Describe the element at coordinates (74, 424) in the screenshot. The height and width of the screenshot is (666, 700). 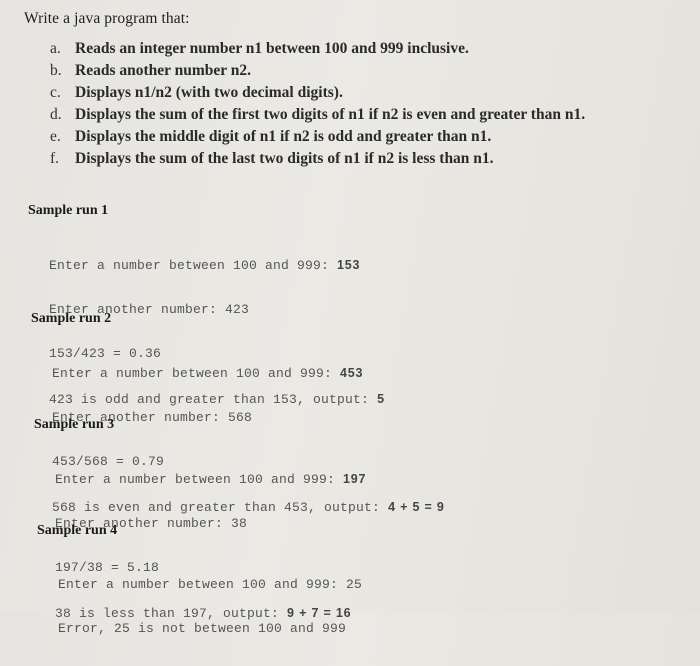
I see `sample-run-title: Sample run 3` at that location.